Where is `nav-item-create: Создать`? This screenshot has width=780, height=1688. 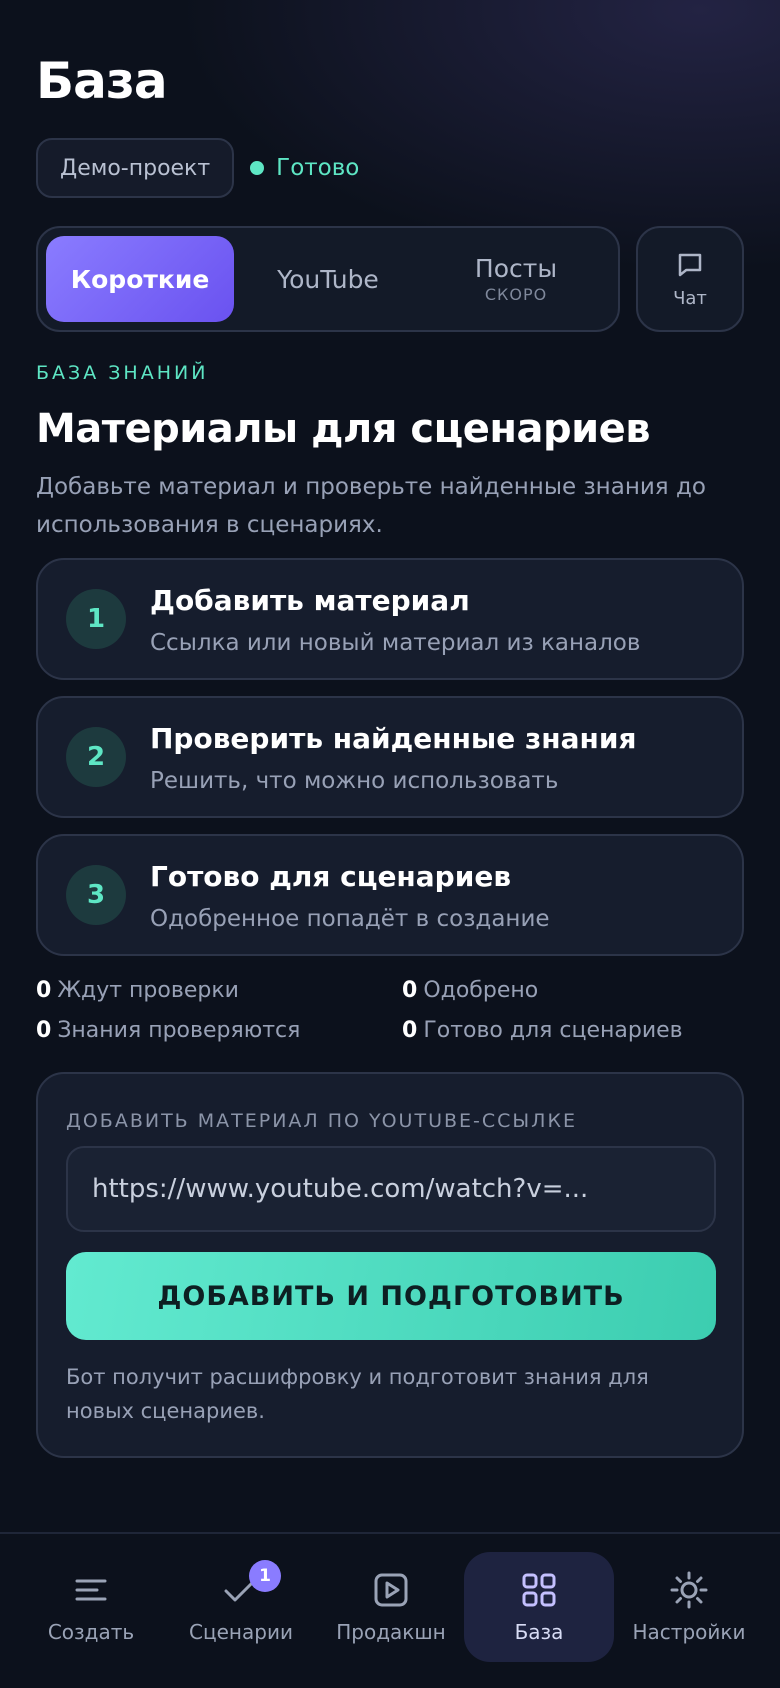 nav-item-create: Создать is located at coordinates (91, 1607).